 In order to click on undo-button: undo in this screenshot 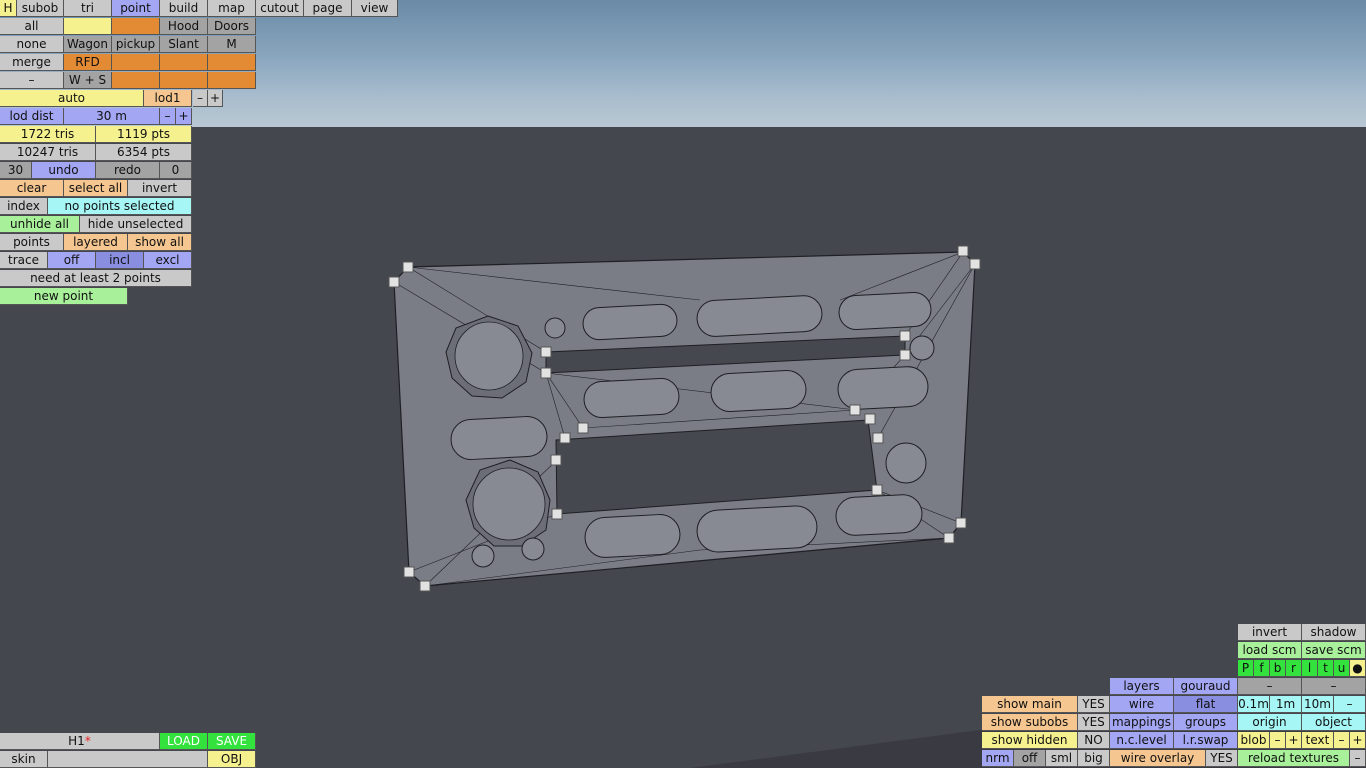, I will do `click(64, 170)`.